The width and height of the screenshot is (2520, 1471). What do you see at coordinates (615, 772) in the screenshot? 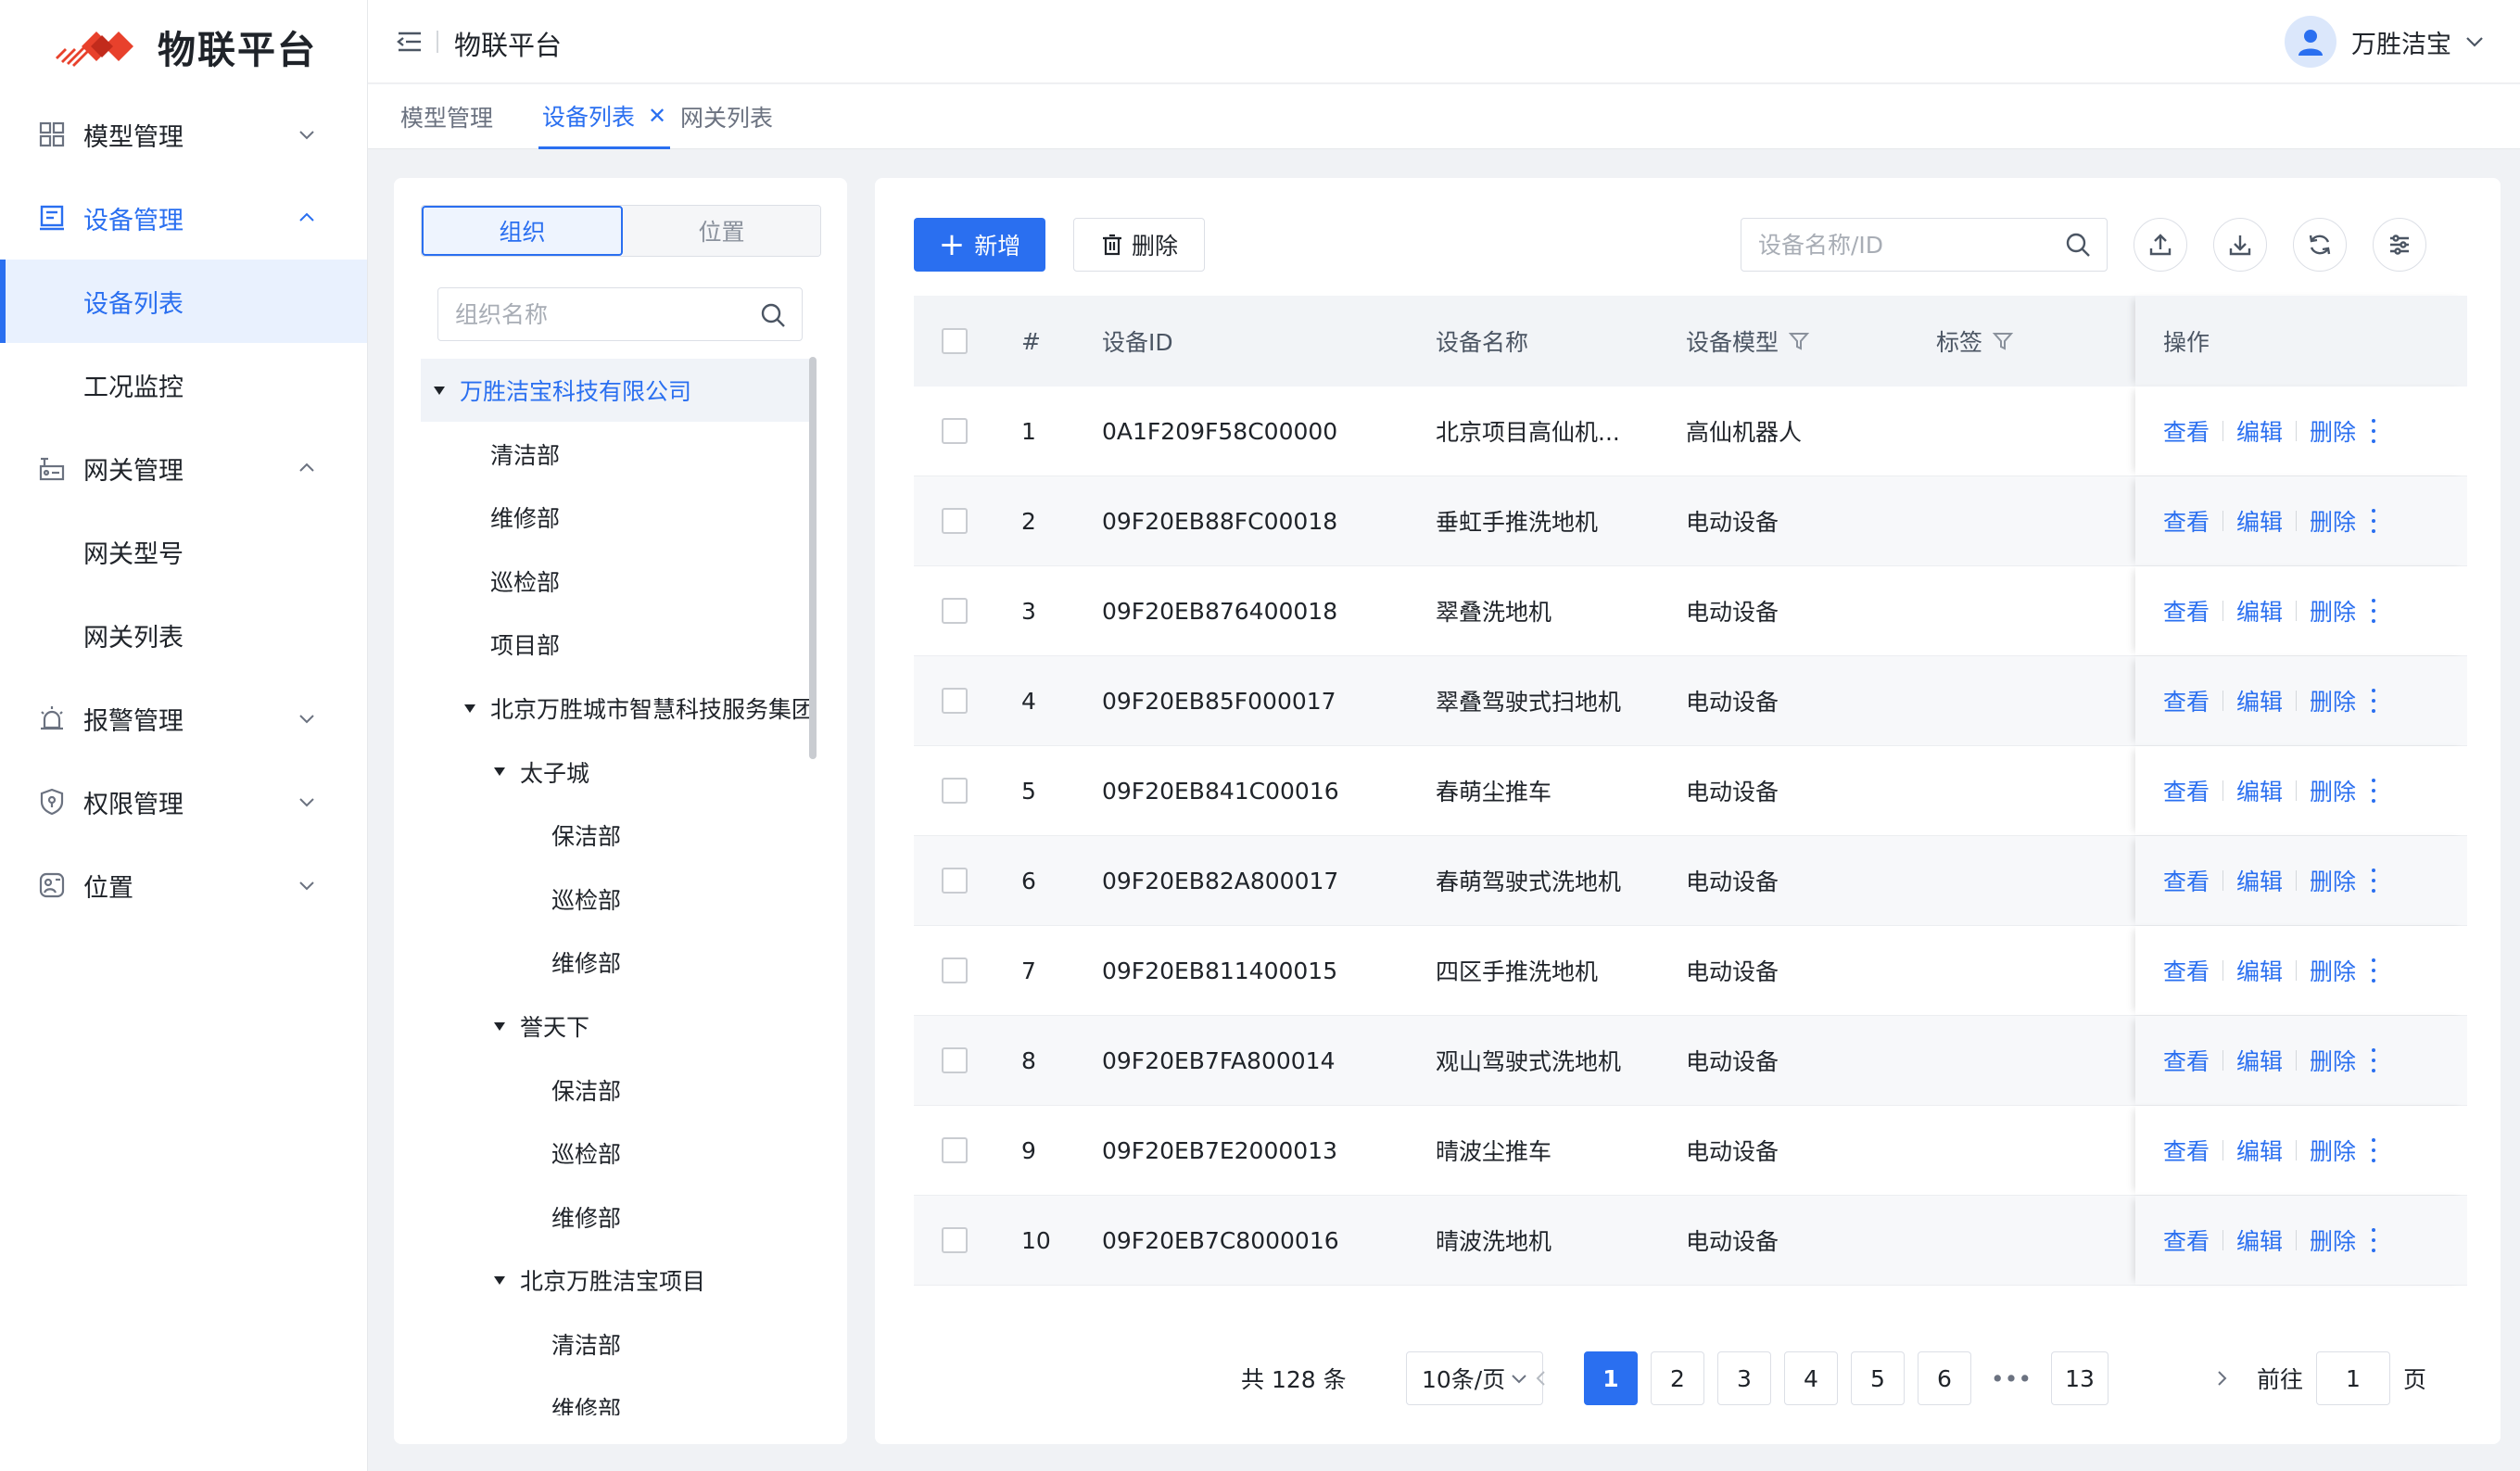
I see `tree-node: 太子城` at bounding box center [615, 772].